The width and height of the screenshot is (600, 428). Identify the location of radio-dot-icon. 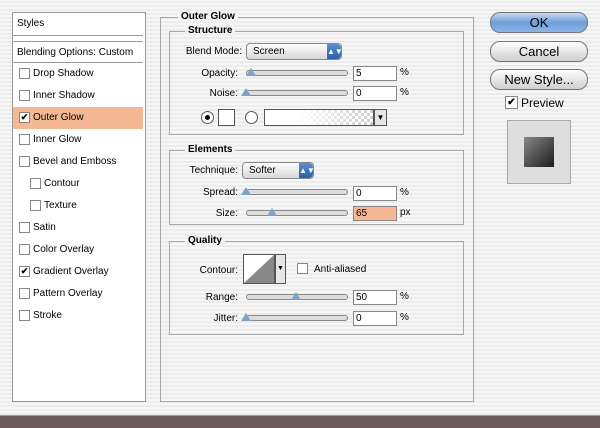
(207, 117).